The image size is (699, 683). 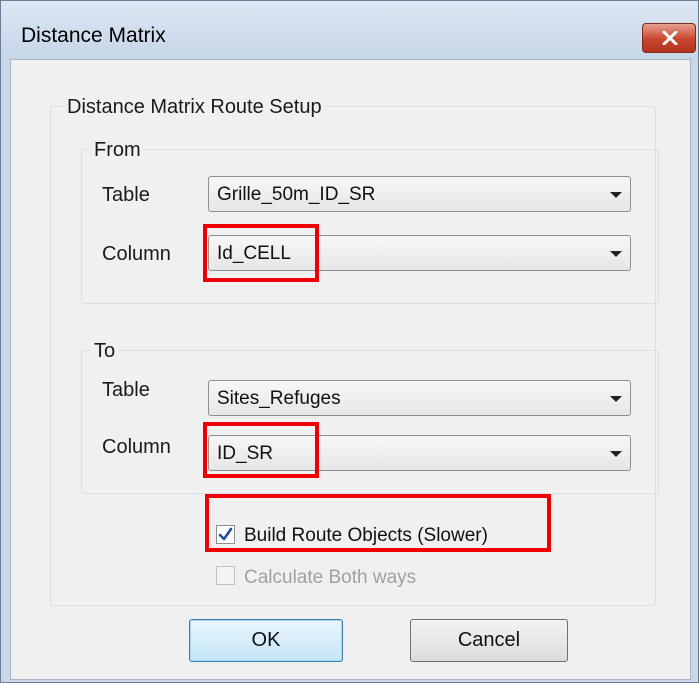 I want to click on to-table-label: Table, so click(x=126, y=390).